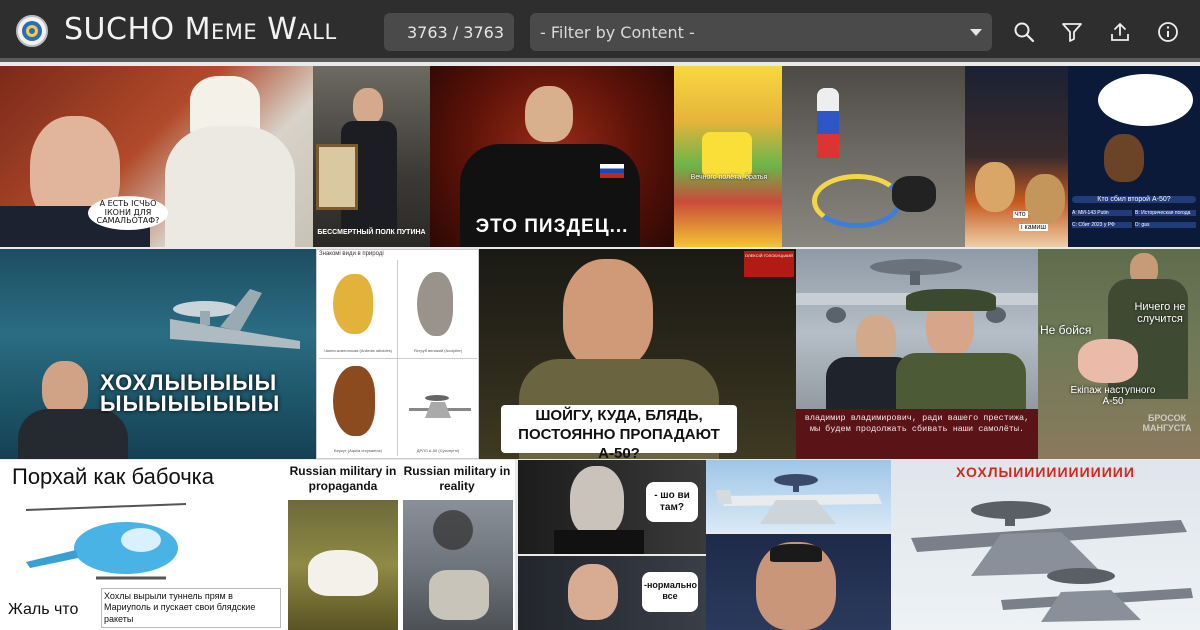  Describe the element at coordinates (1134, 199) in the screenshot. I see `quiz-question: Кто сбил второй А-50?` at that location.